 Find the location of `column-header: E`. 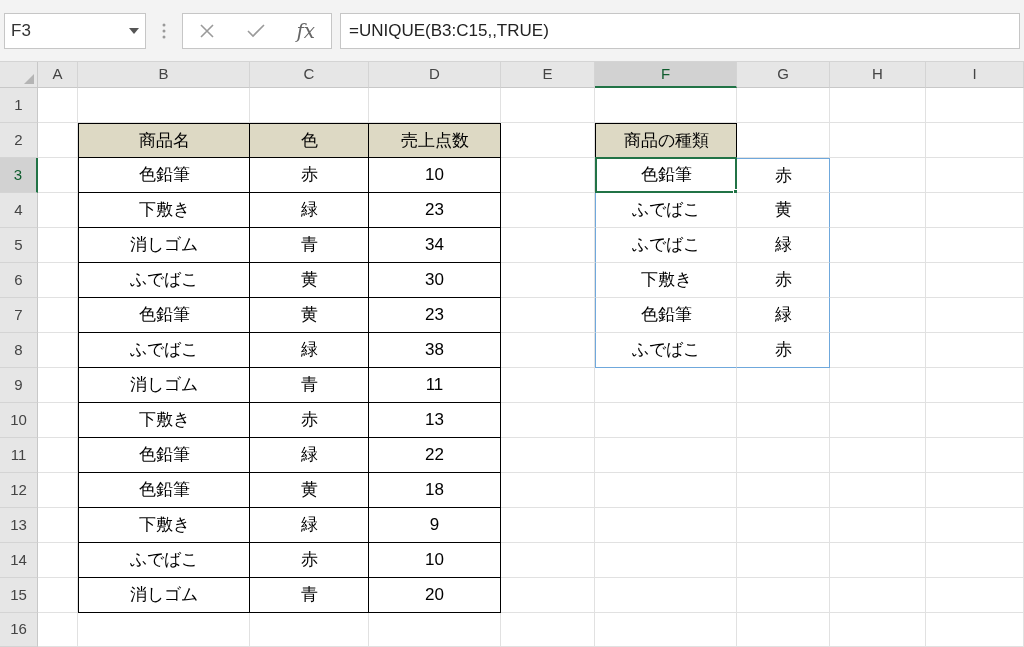

column-header: E is located at coordinates (548, 75).